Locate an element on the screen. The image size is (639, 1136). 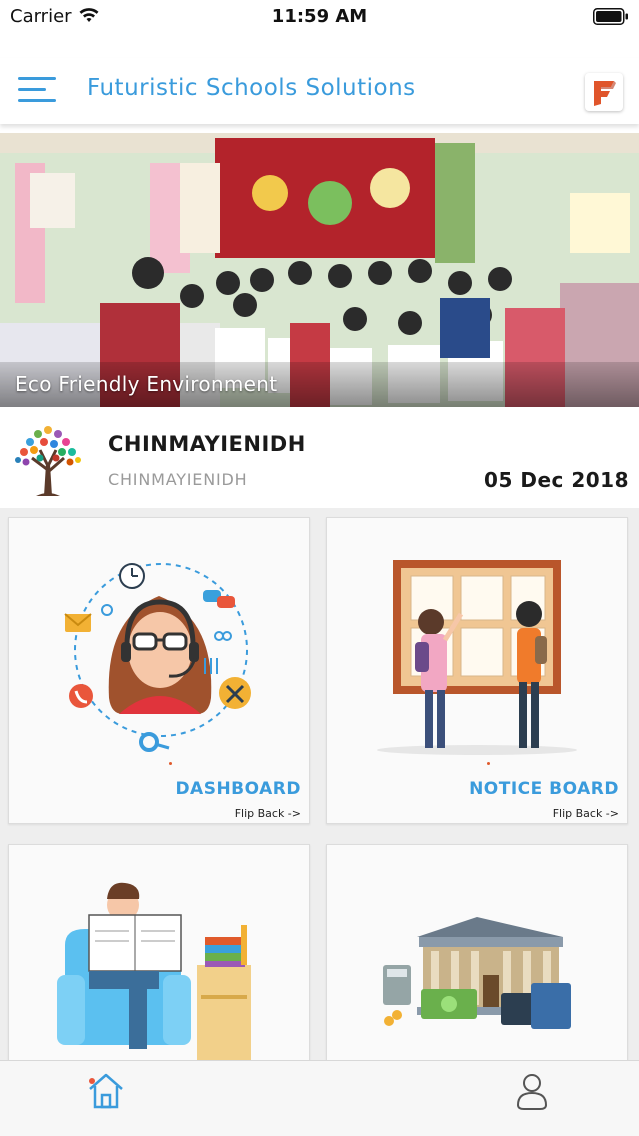
app-title: Futuristic Schools Solutions is located at coordinates (251, 88).